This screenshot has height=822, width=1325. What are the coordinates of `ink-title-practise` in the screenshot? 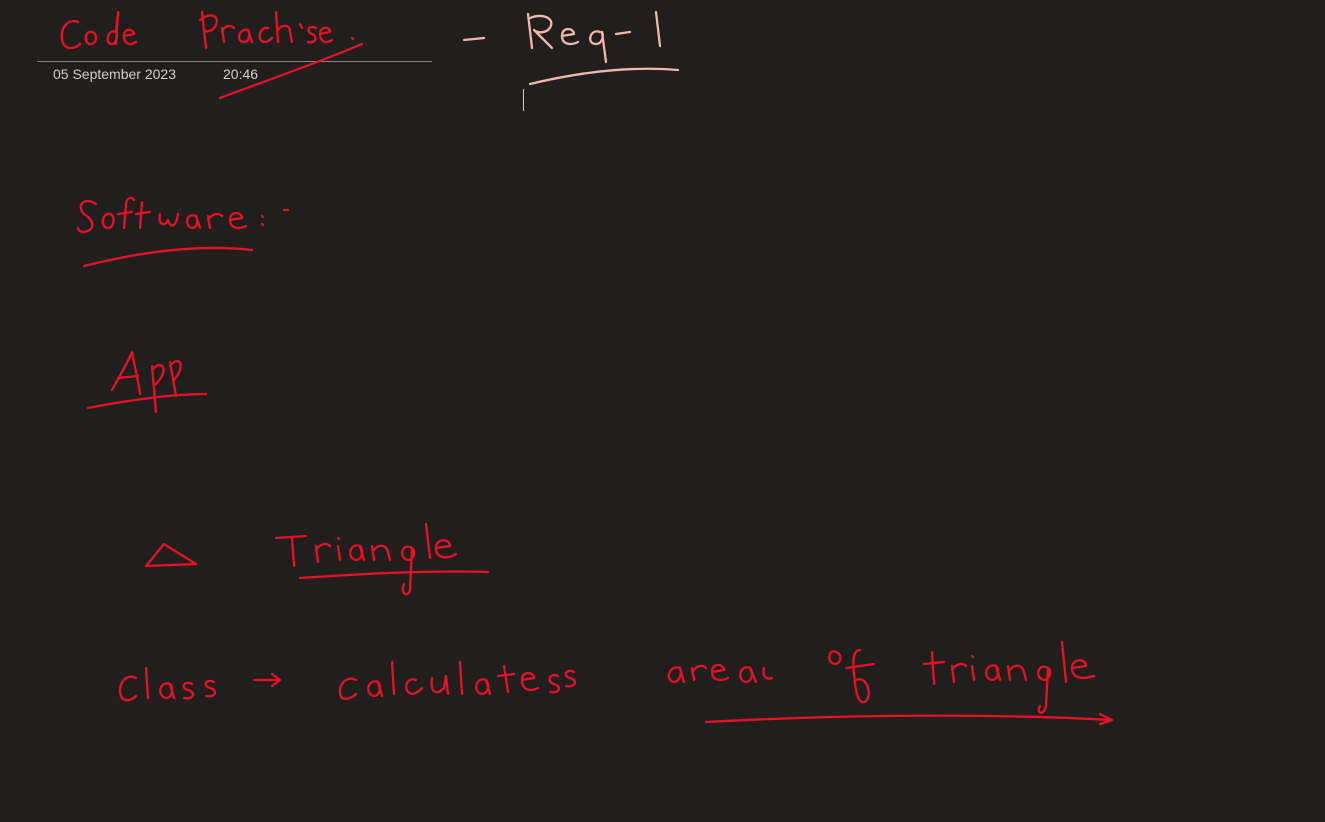 It's located at (276, 30).